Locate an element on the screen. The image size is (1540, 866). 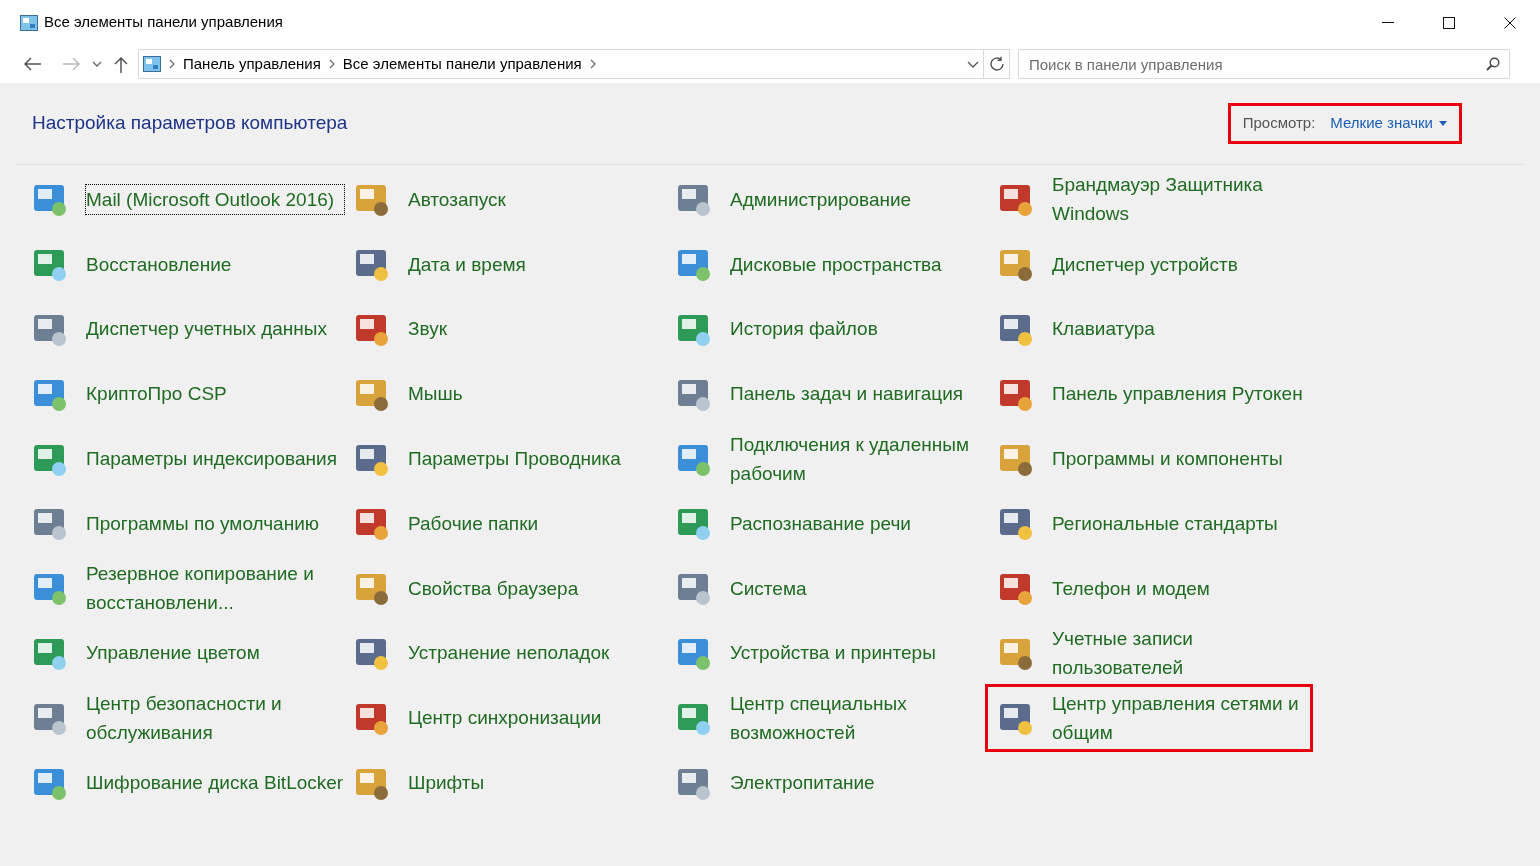
control-panel-item-link: Центр безопасности и обслуживания is located at coordinates (215, 717).